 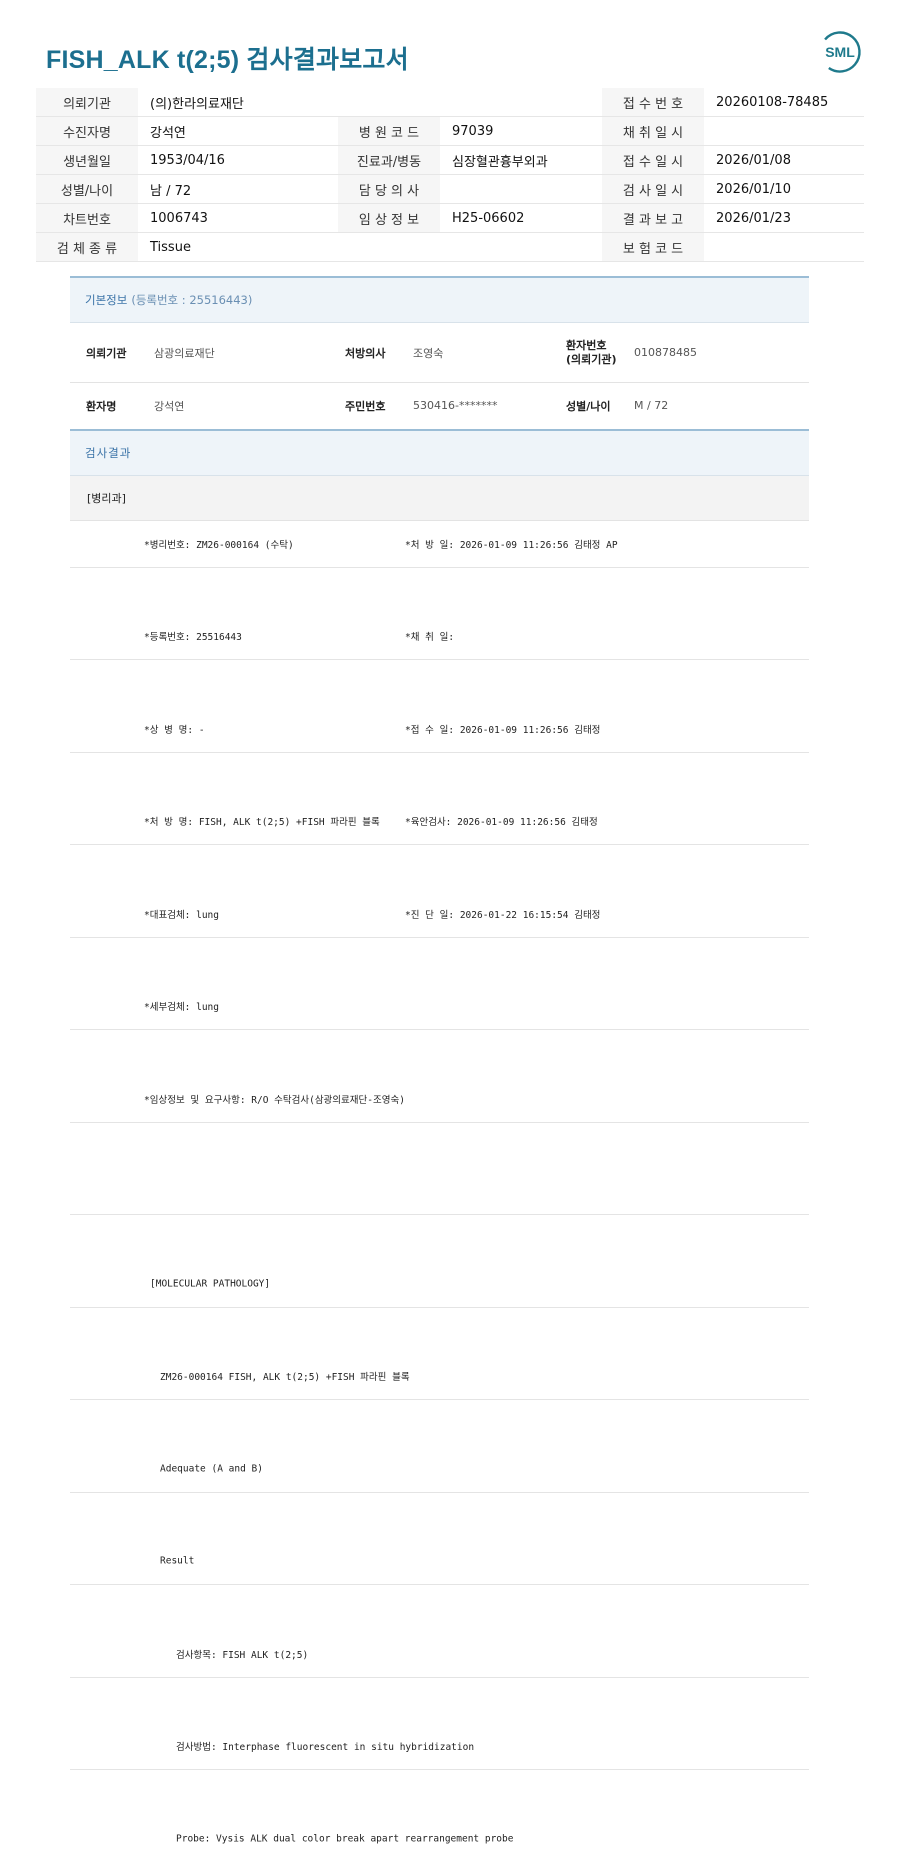 I want to click on header-row: 수진자명 강석연 병 원 코 드 97039 채 취 일 시, so click(x=450, y=131).